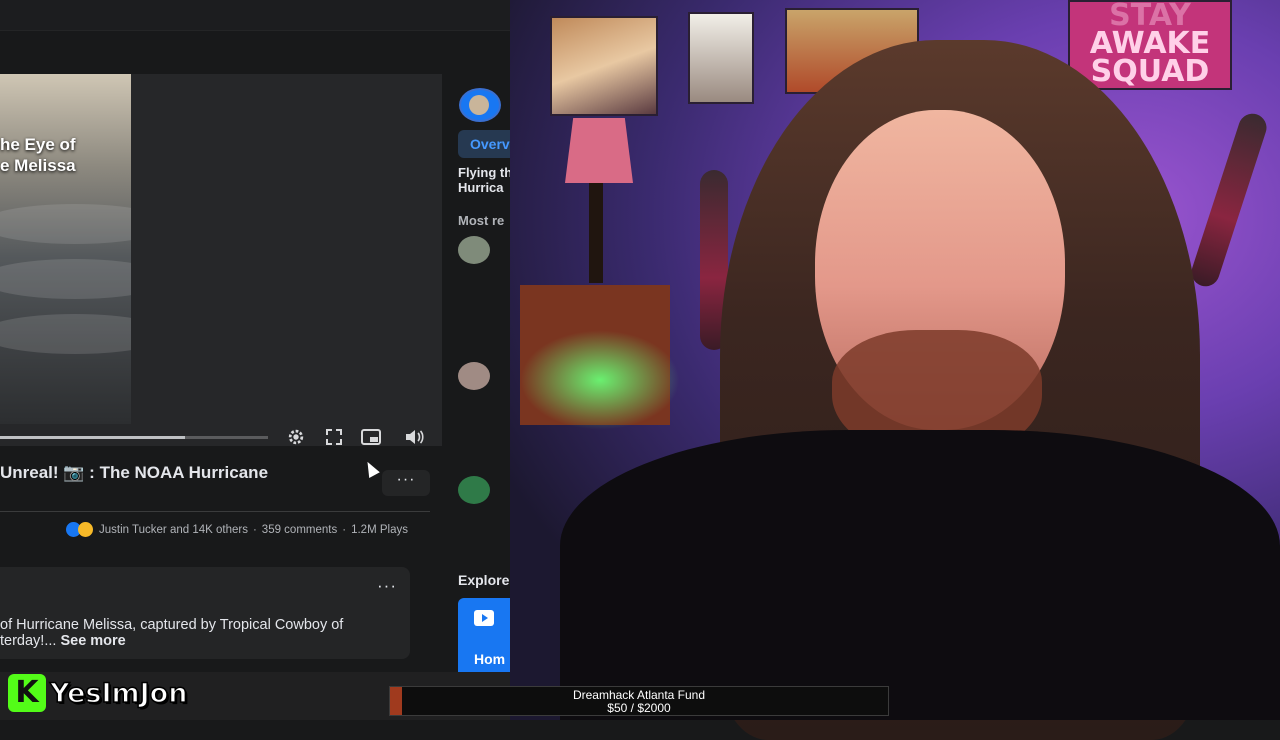 Image resolution: width=1280 pixels, height=740 pixels. What do you see at coordinates (65, 249) in the screenshot?
I see `video-thumbnail: he Eye of e Melissa` at bounding box center [65, 249].